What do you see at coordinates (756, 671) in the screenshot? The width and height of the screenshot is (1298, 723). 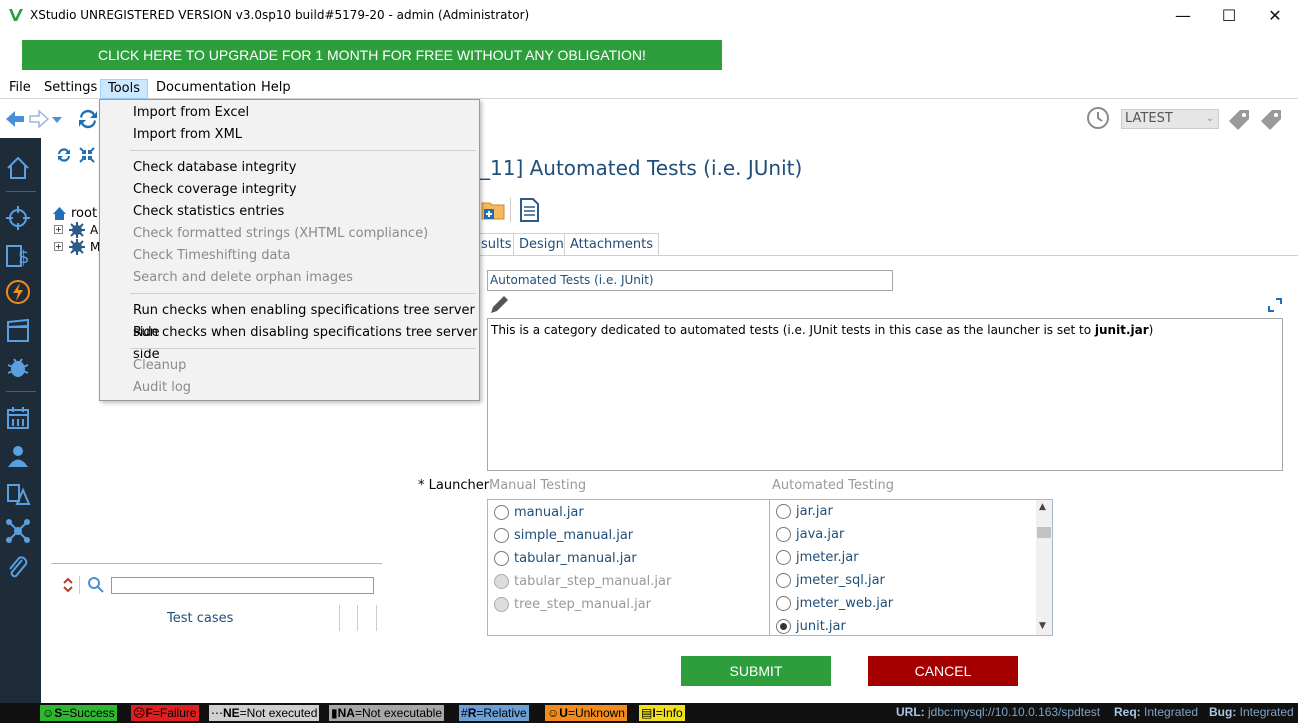 I see `submit-button: SUBMIT` at bounding box center [756, 671].